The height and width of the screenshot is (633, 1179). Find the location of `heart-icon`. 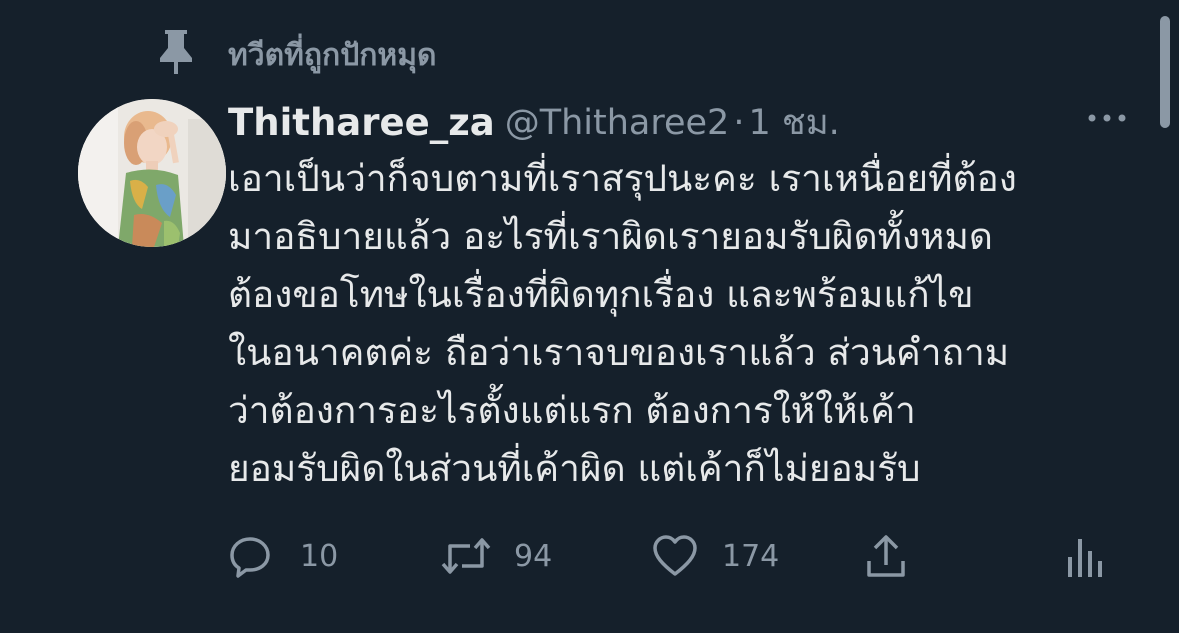

heart-icon is located at coordinates (675, 555).